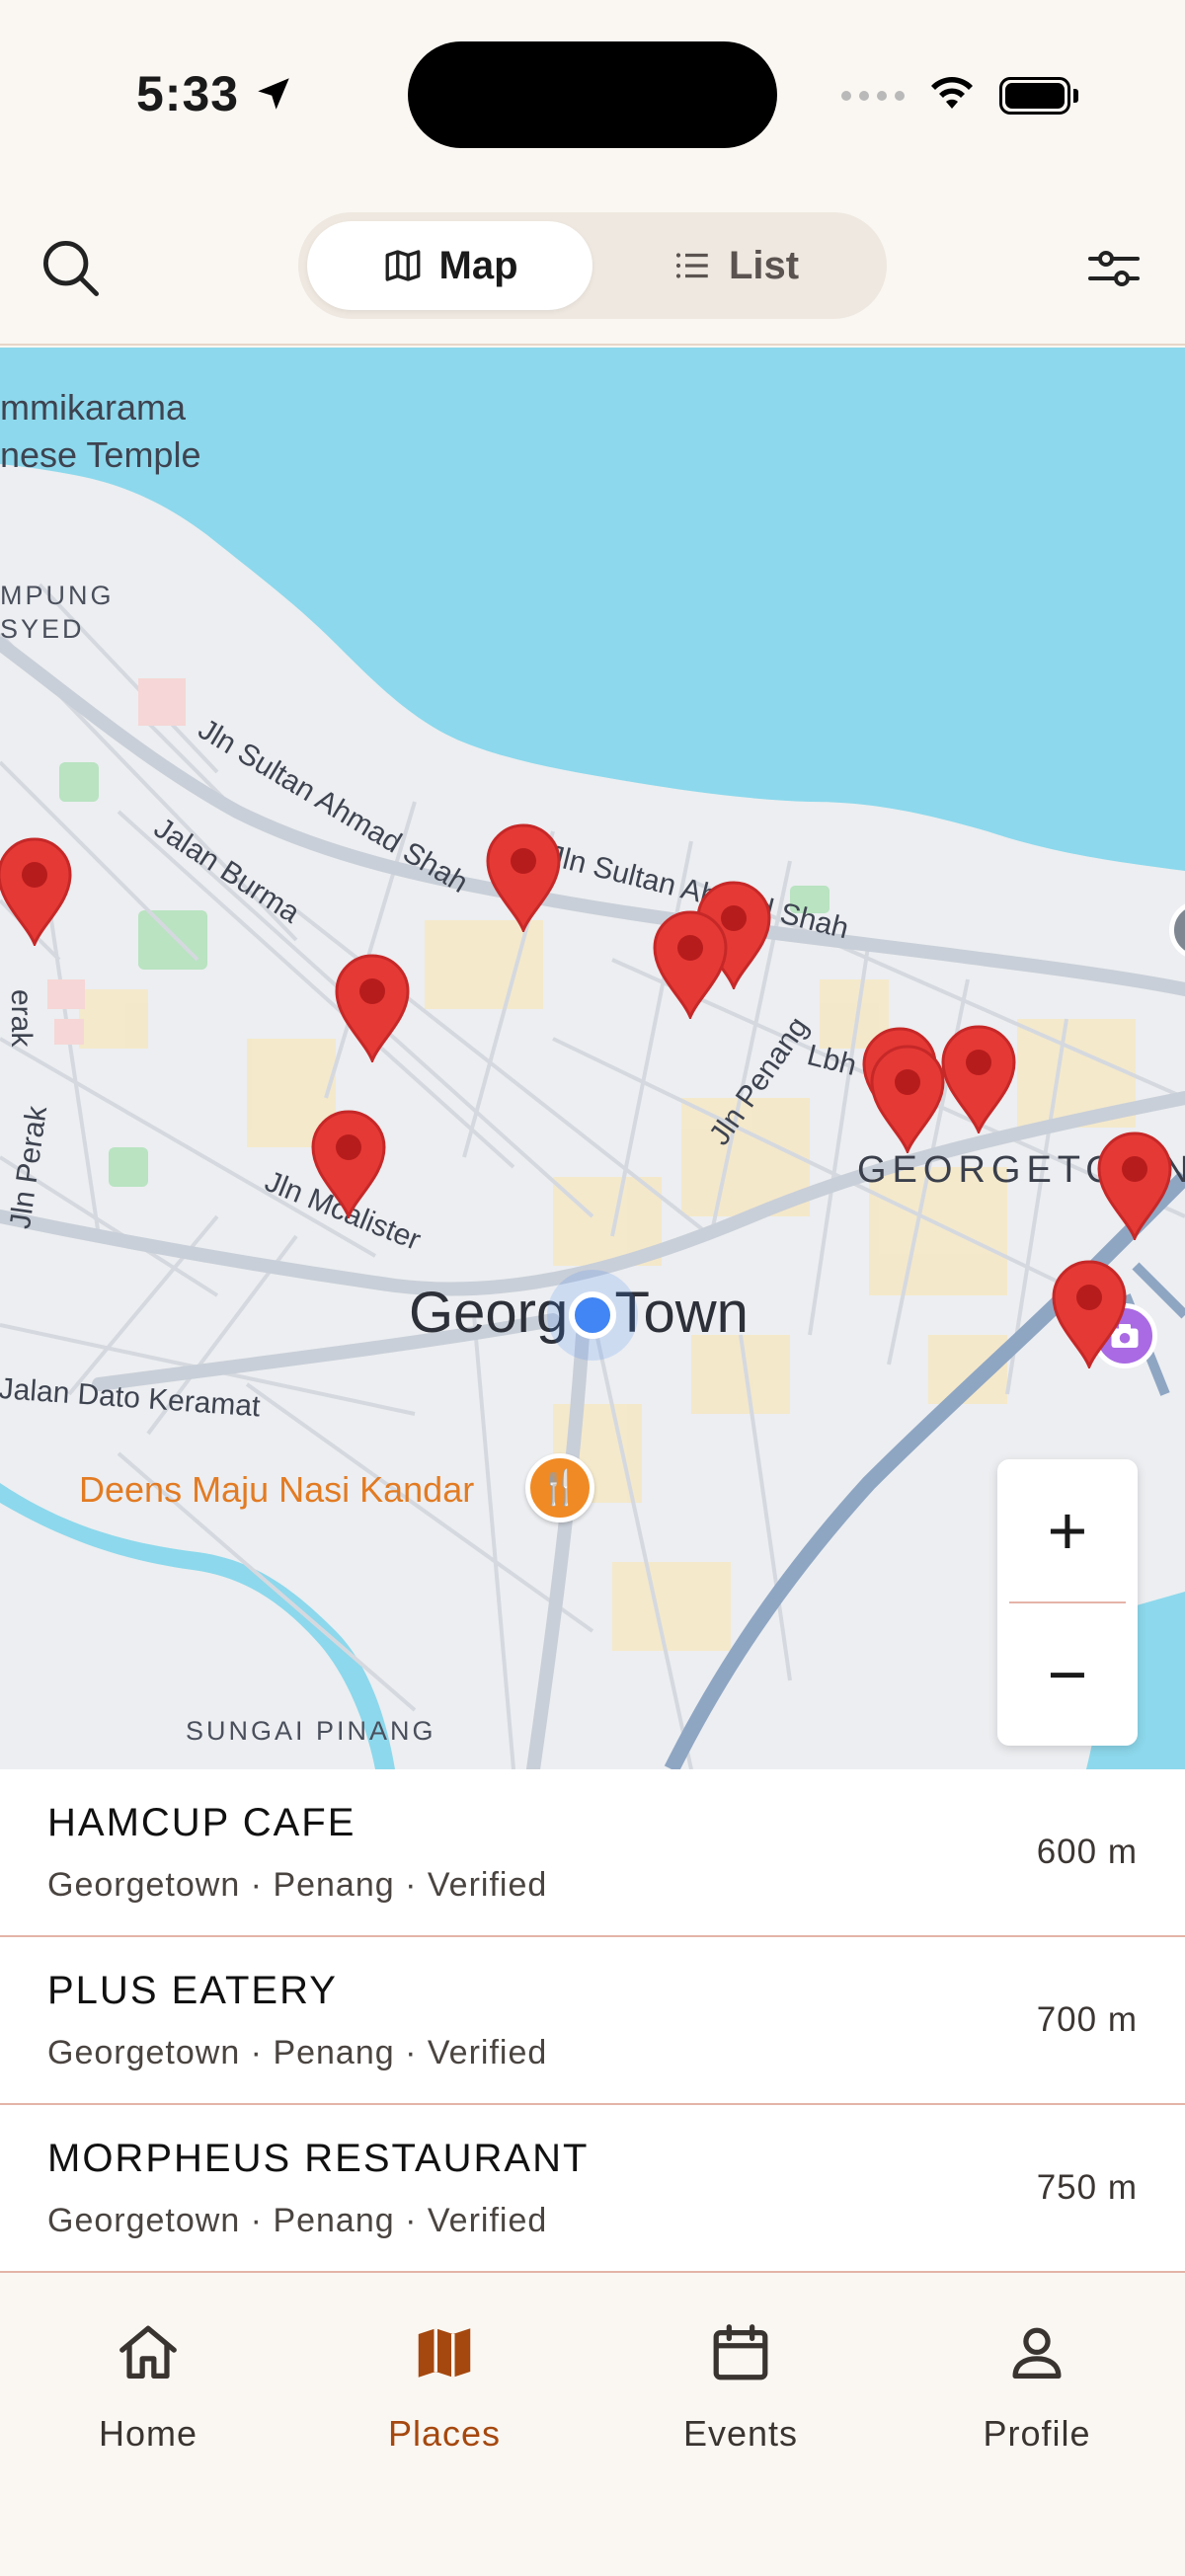 This screenshot has height=2576, width=1185. Describe the element at coordinates (1067, 1674) in the screenshot. I see `zoom-out-button: −` at that location.